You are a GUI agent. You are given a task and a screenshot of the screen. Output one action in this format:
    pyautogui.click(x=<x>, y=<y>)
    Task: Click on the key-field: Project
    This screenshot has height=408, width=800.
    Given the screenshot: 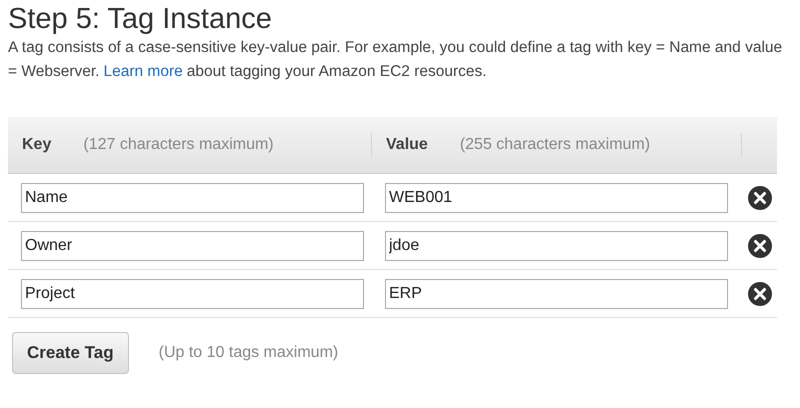 What is the action you would take?
    pyautogui.click(x=192, y=293)
    